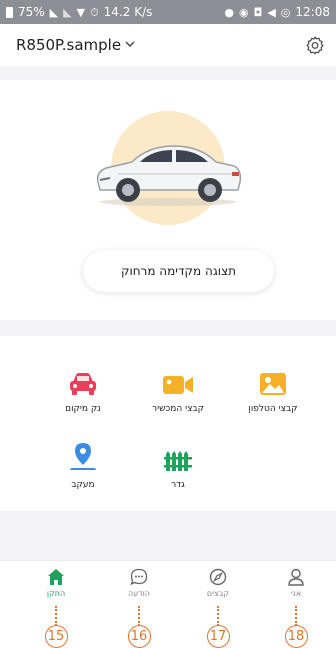  I want to click on message-icon, so click(139, 577).